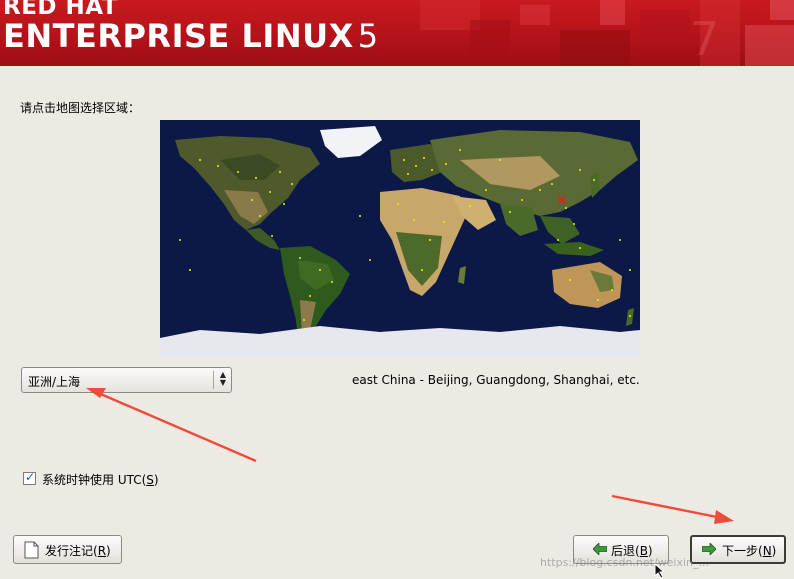  I want to click on release-notes-prefix: 发行注记(, so click(71, 551).